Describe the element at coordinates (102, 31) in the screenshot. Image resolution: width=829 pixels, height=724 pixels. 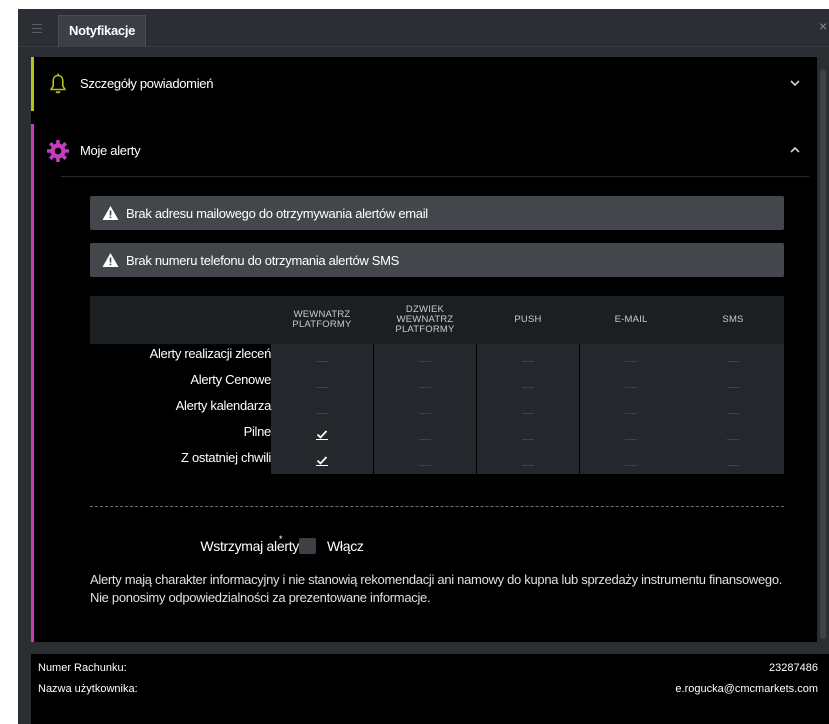
I see `tab-notifications: Notyfikacje` at that location.